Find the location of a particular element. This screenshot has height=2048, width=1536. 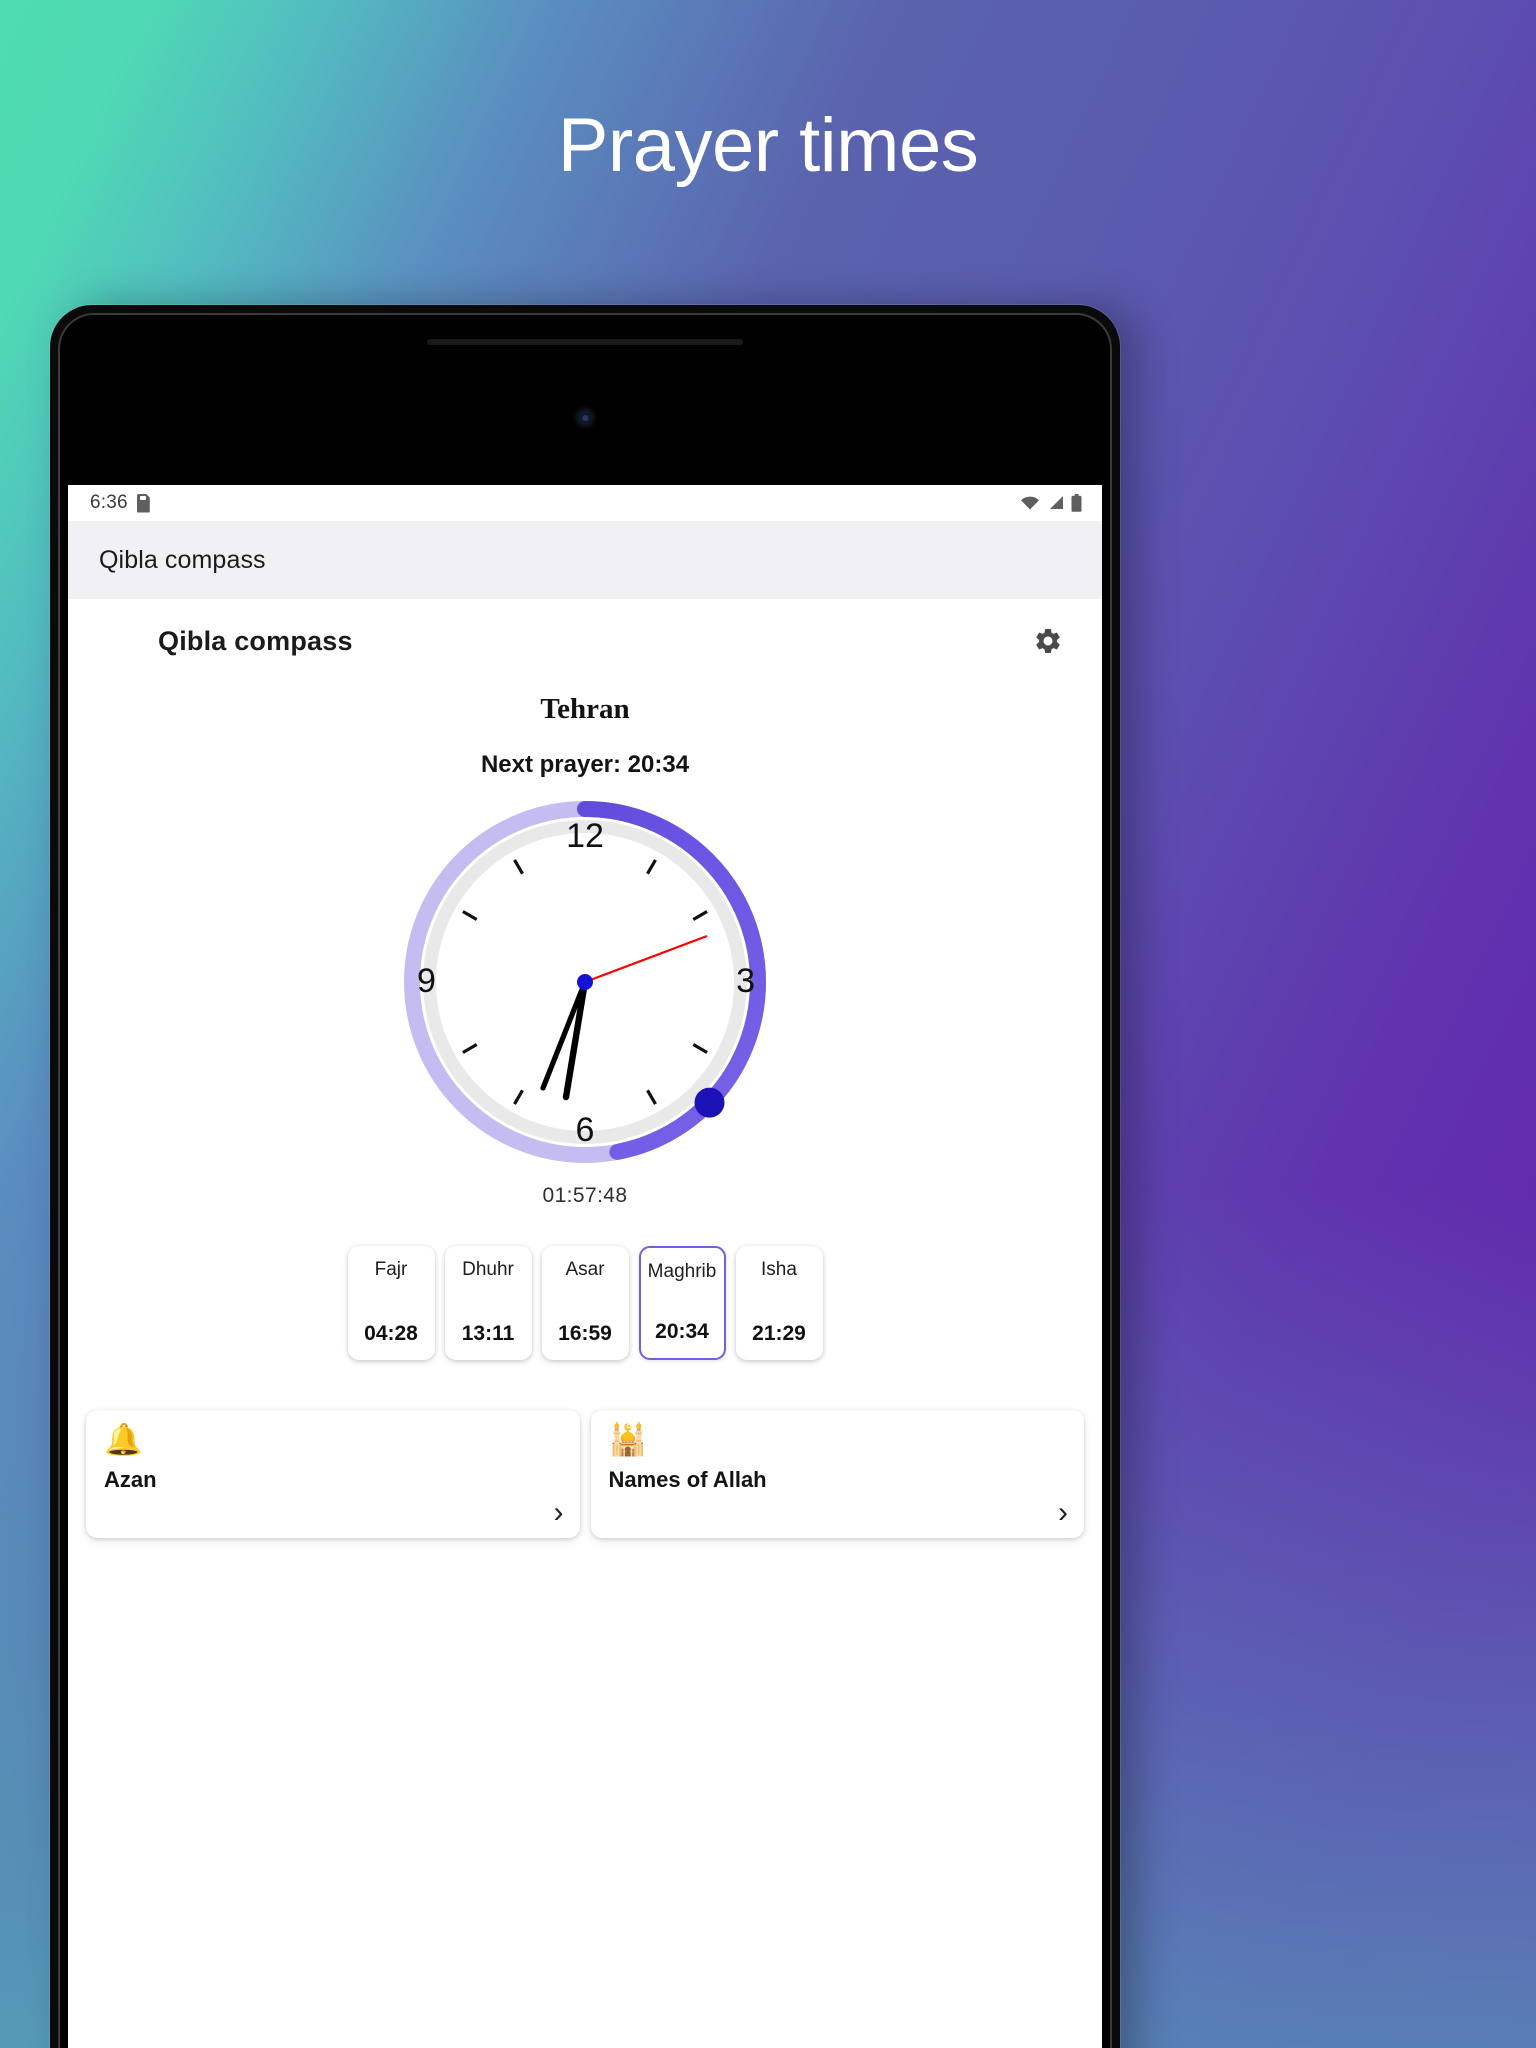

prayer-name: Dhuhr is located at coordinates (488, 1269).